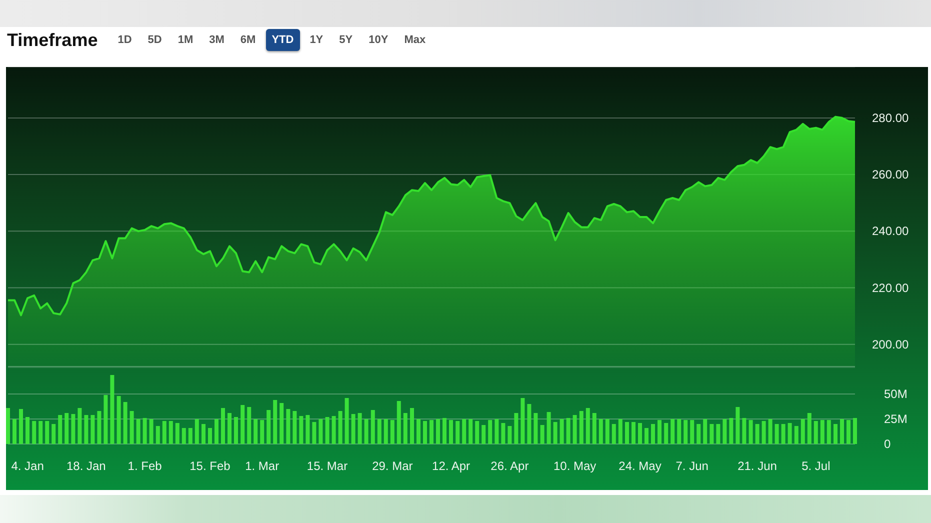 This screenshot has width=931, height=523. Describe the element at coordinates (125, 40) in the screenshot. I see `timeframe-tab: 1D` at that location.